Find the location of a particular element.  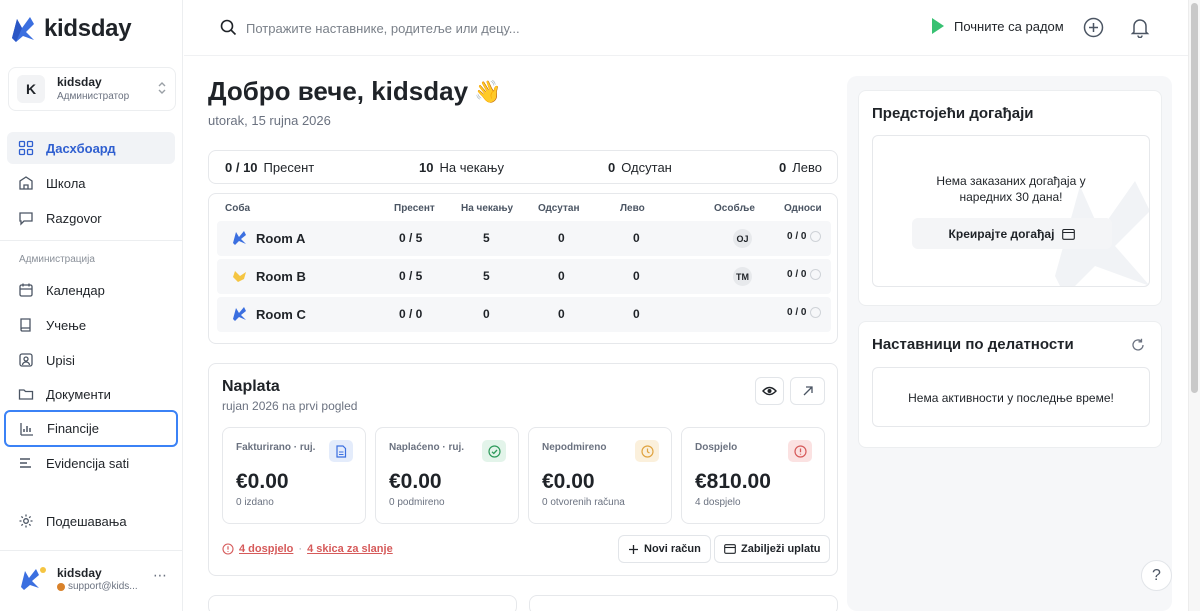

table-row: Room C 0 / 0 0 0 0 0 / 0 is located at coordinates (524, 314).